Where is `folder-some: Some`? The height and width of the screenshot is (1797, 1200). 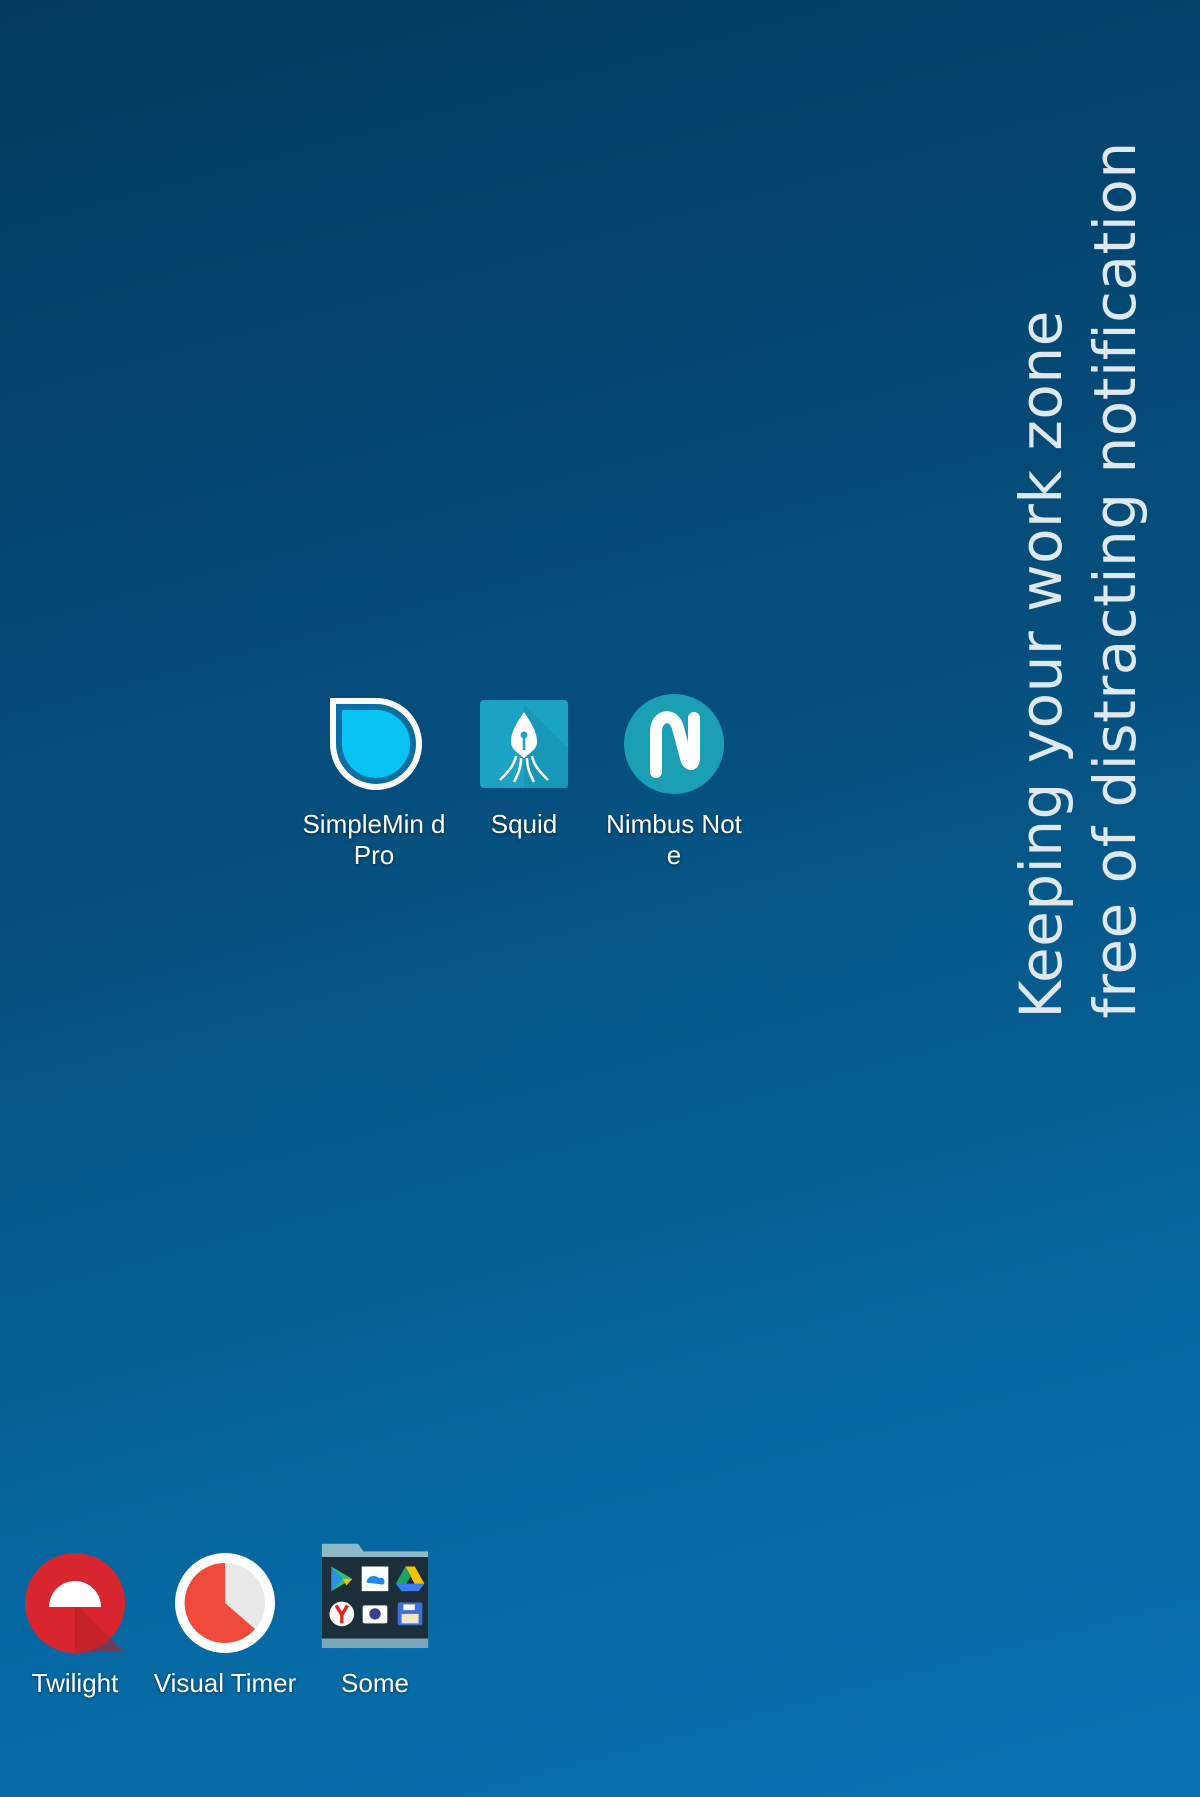
folder-some: Some is located at coordinates (375, 1614).